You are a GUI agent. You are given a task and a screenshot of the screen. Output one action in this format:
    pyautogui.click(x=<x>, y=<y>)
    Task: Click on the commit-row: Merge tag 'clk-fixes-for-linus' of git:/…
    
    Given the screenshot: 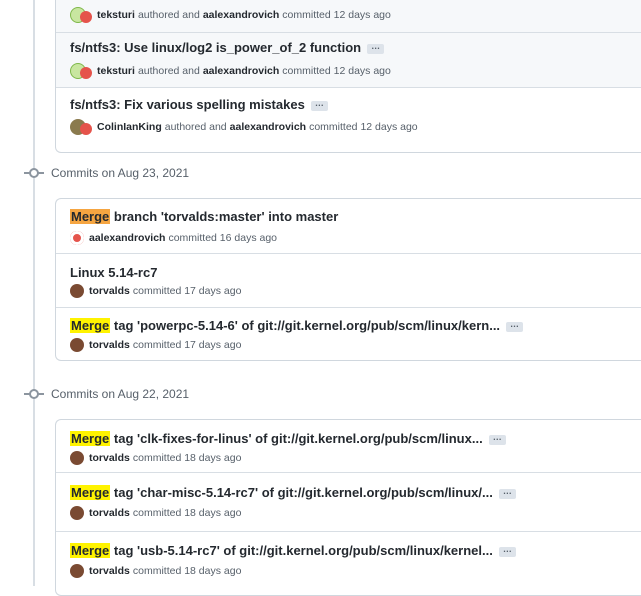 What is the action you would take?
    pyautogui.click(x=348, y=446)
    